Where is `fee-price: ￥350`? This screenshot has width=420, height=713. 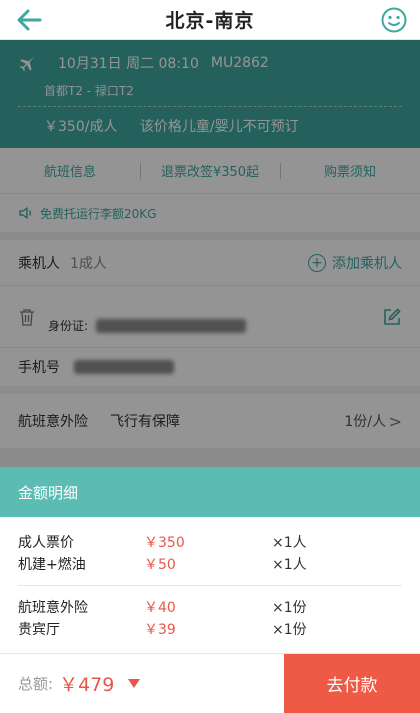 fee-price: ￥350 is located at coordinates (164, 543).